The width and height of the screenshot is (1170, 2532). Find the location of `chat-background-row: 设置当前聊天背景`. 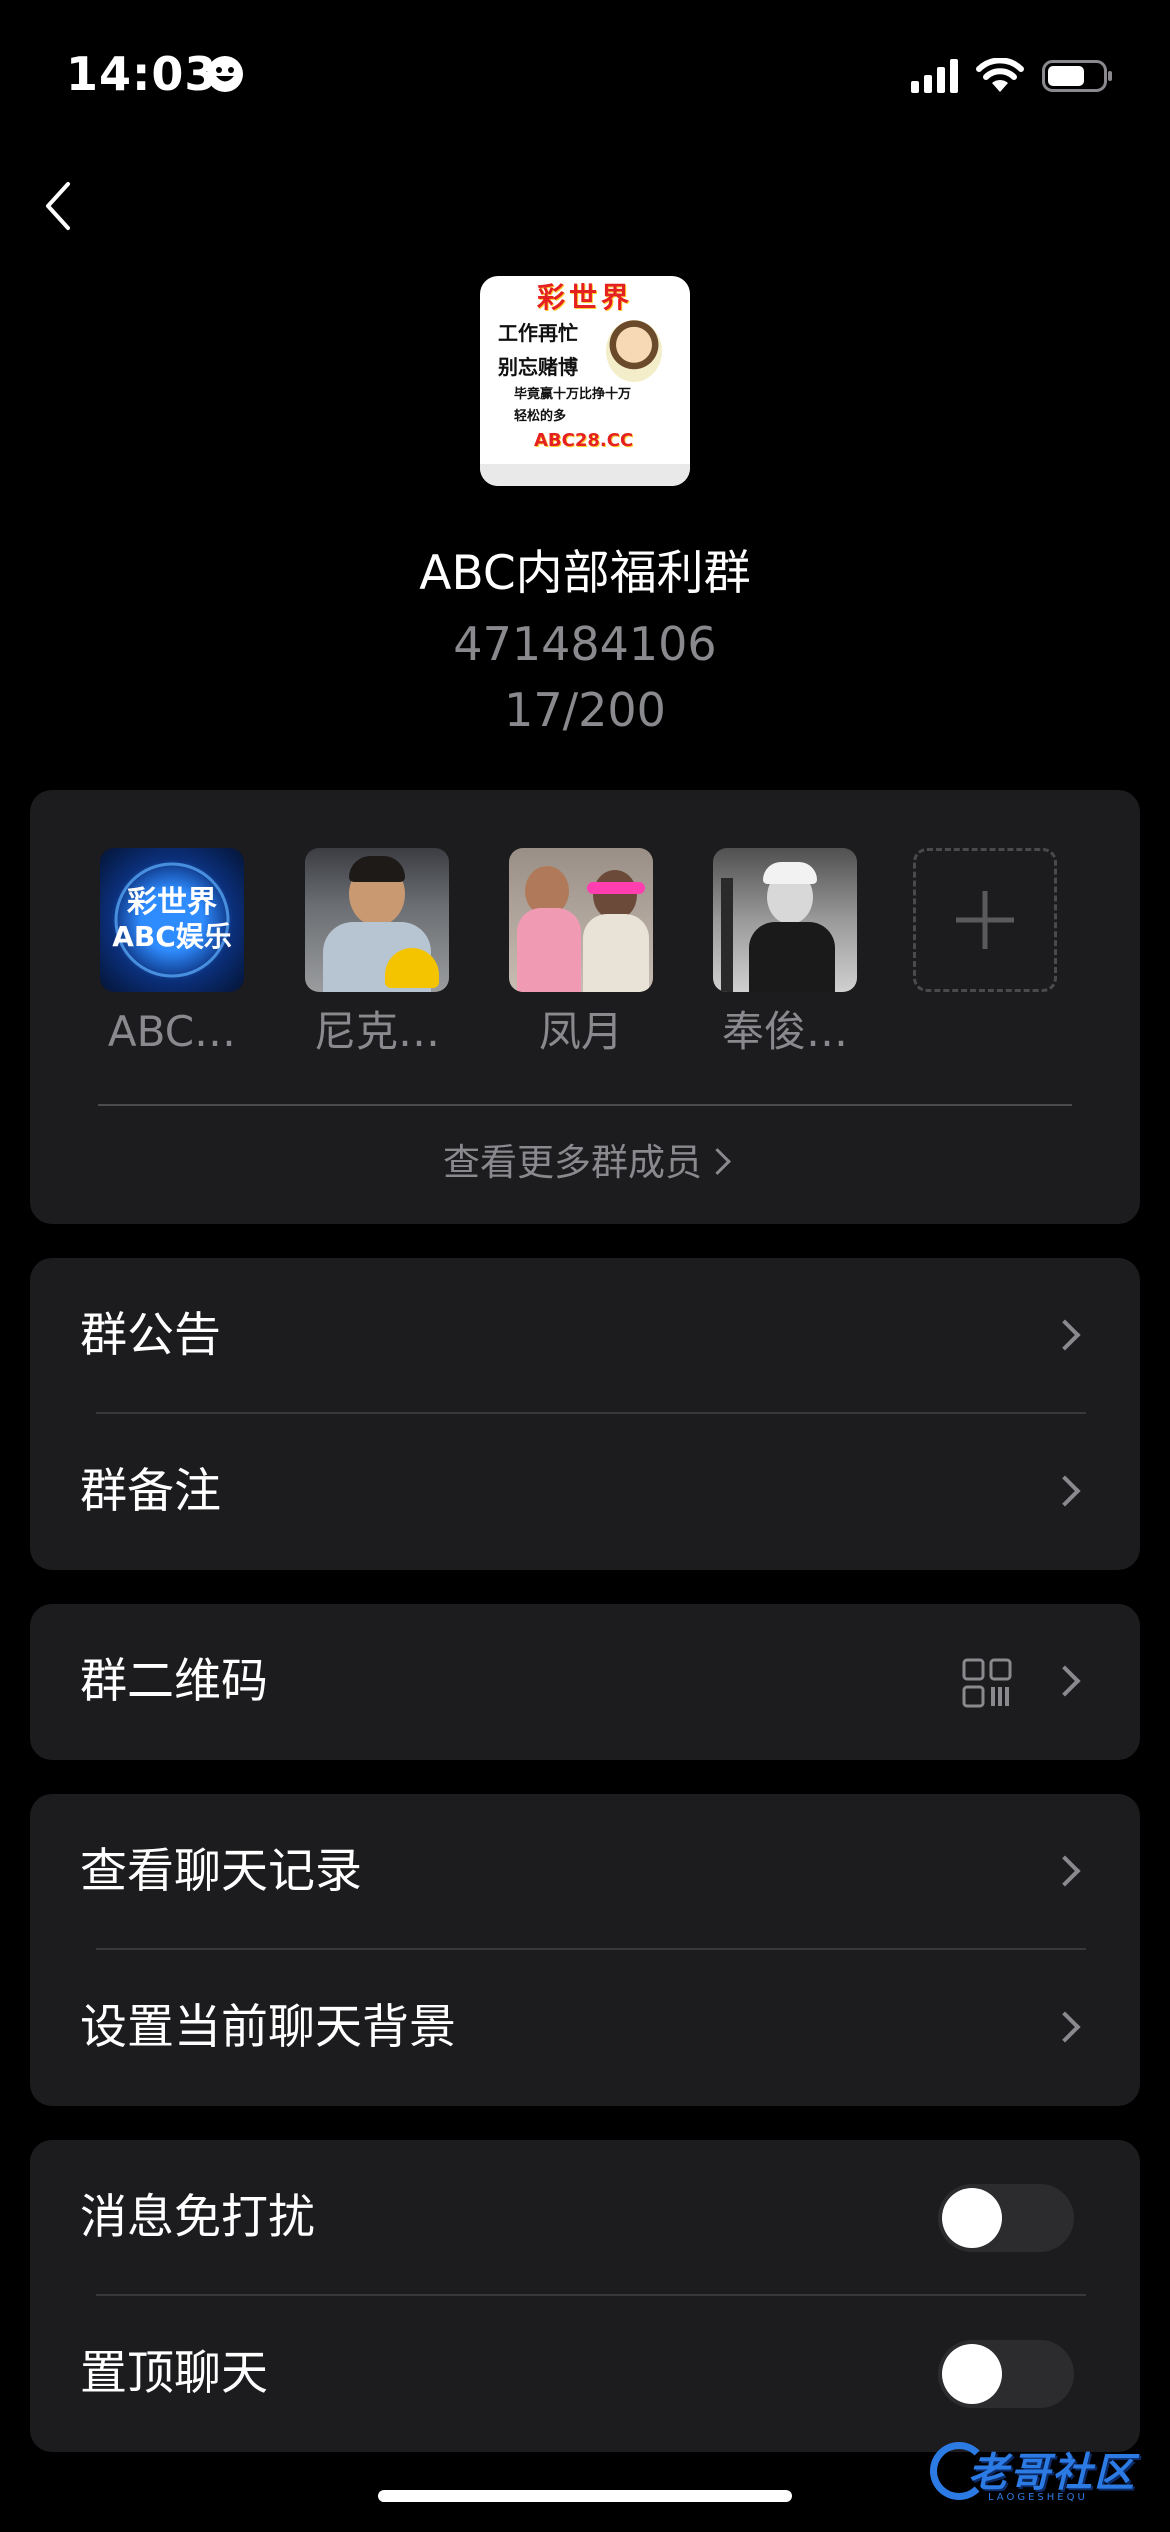

chat-background-row: 设置当前聊天背景 is located at coordinates (585, 2028).